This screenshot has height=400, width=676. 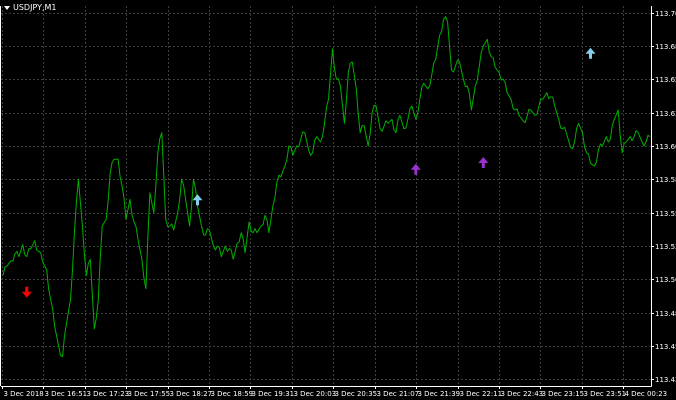 What do you see at coordinates (522, 394) in the screenshot?
I see `x-tick-label: 3 Dec 22:43` at bounding box center [522, 394].